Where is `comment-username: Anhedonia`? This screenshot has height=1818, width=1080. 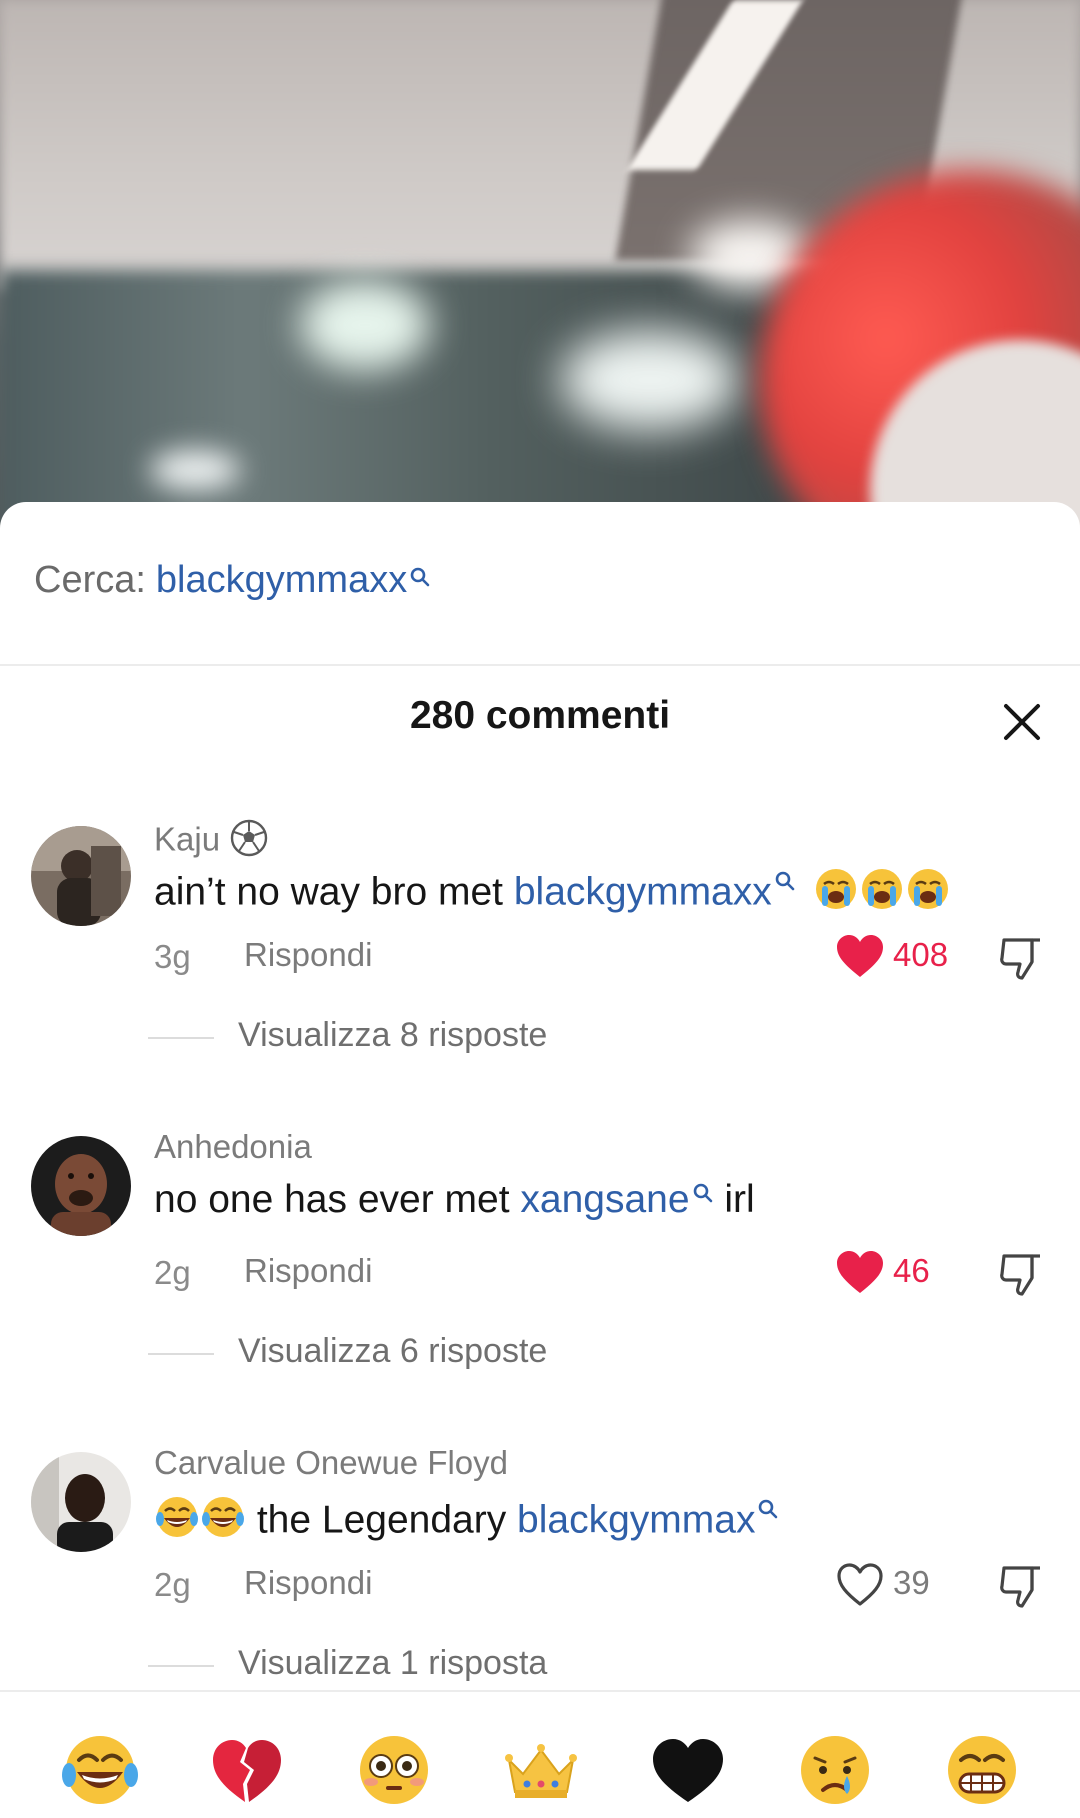
comment-username: Anhedonia is located at coordinates (233, 1147).